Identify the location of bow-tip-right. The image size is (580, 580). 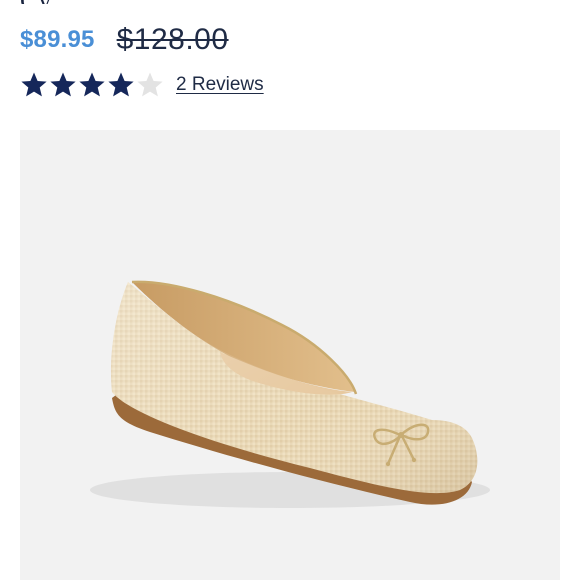
(414, 460).